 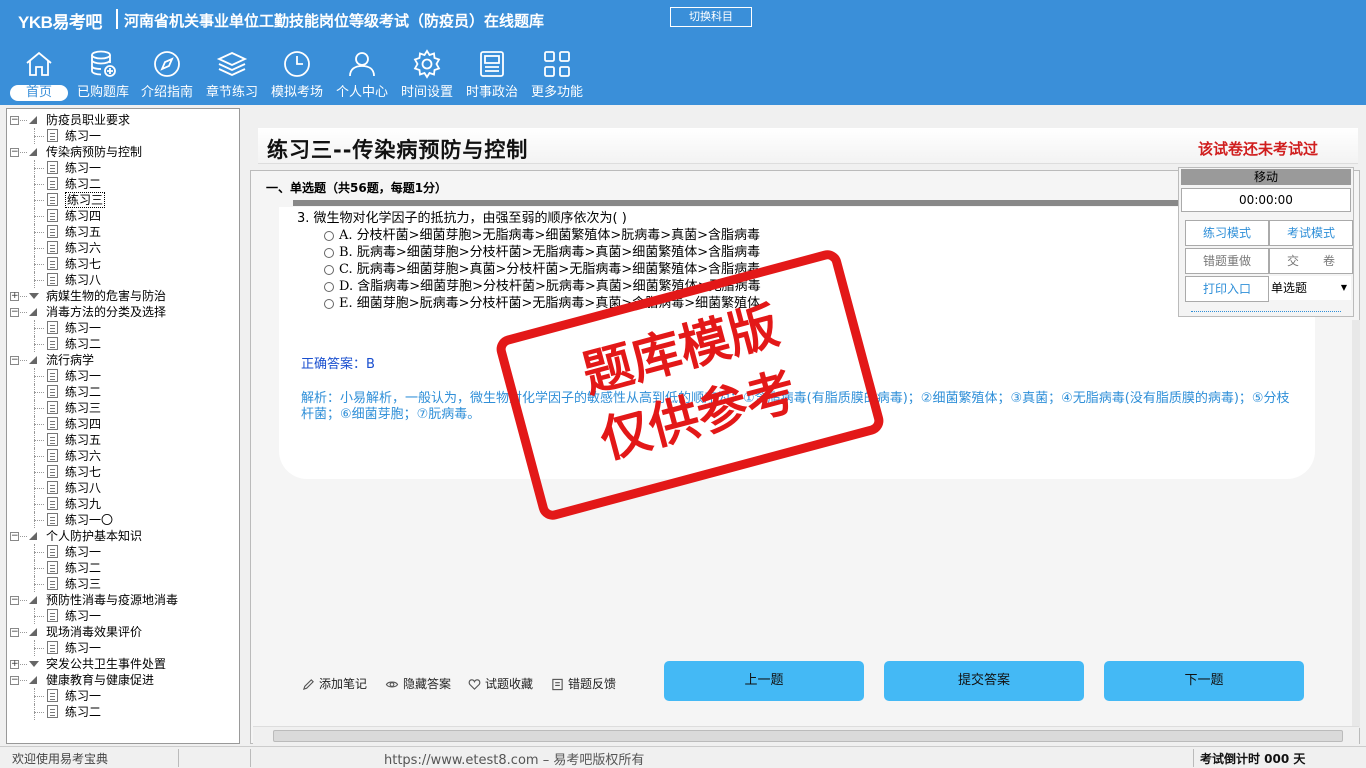 What do you see at coordinates (83, 248) in the screenshot?
I see `tree-label: 练习六` at bounding box center [83, 248].